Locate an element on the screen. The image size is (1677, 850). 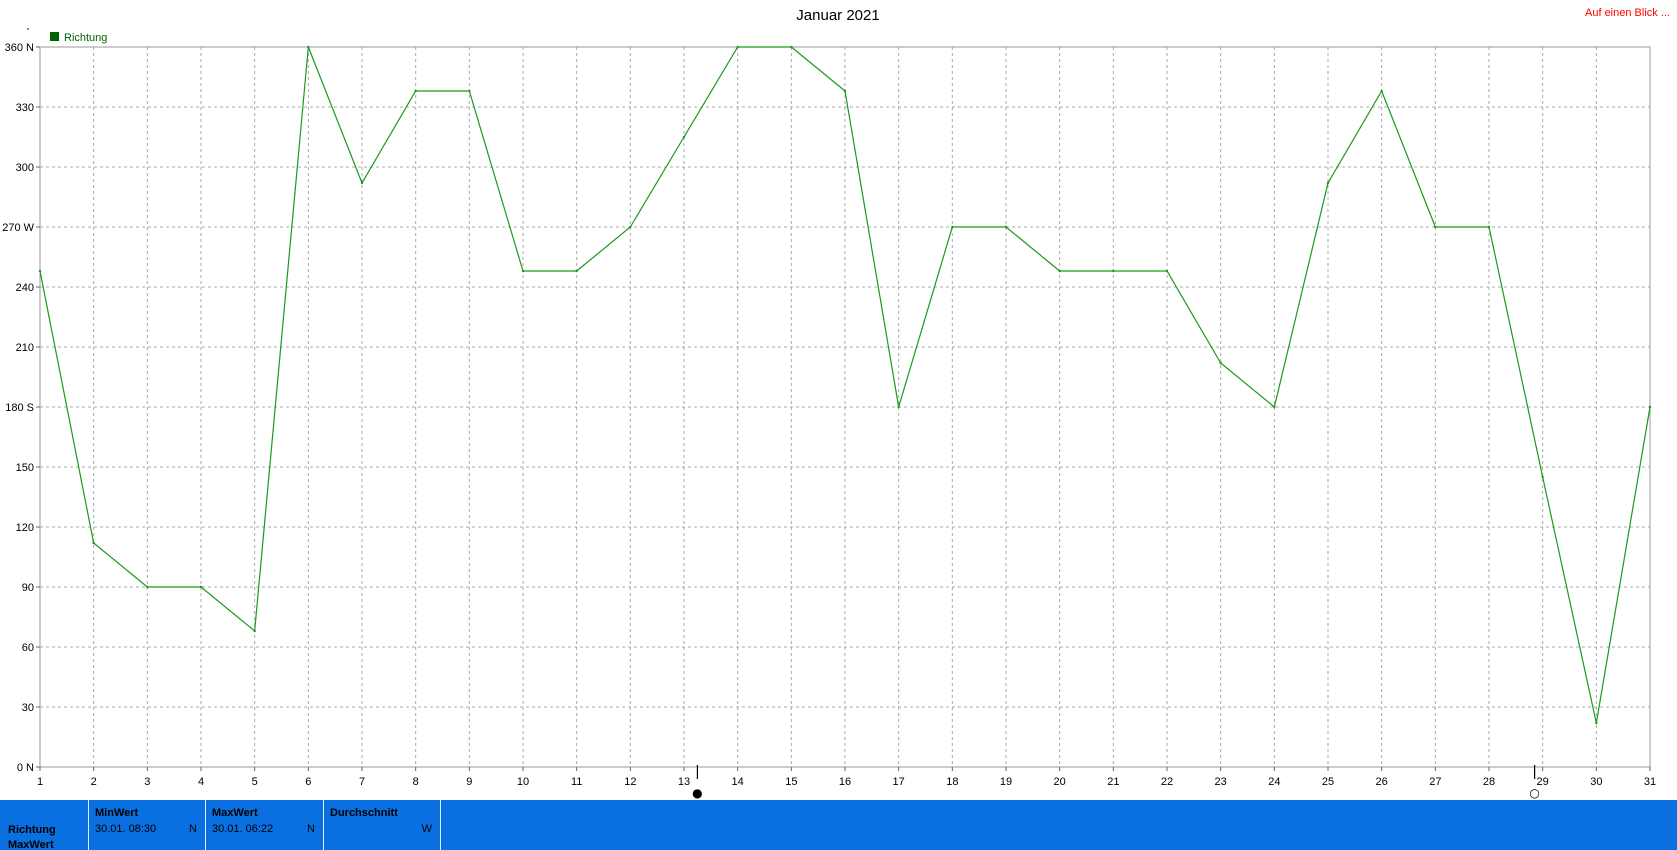
x-tick-label: 8 is located at coordinates (416, 782).